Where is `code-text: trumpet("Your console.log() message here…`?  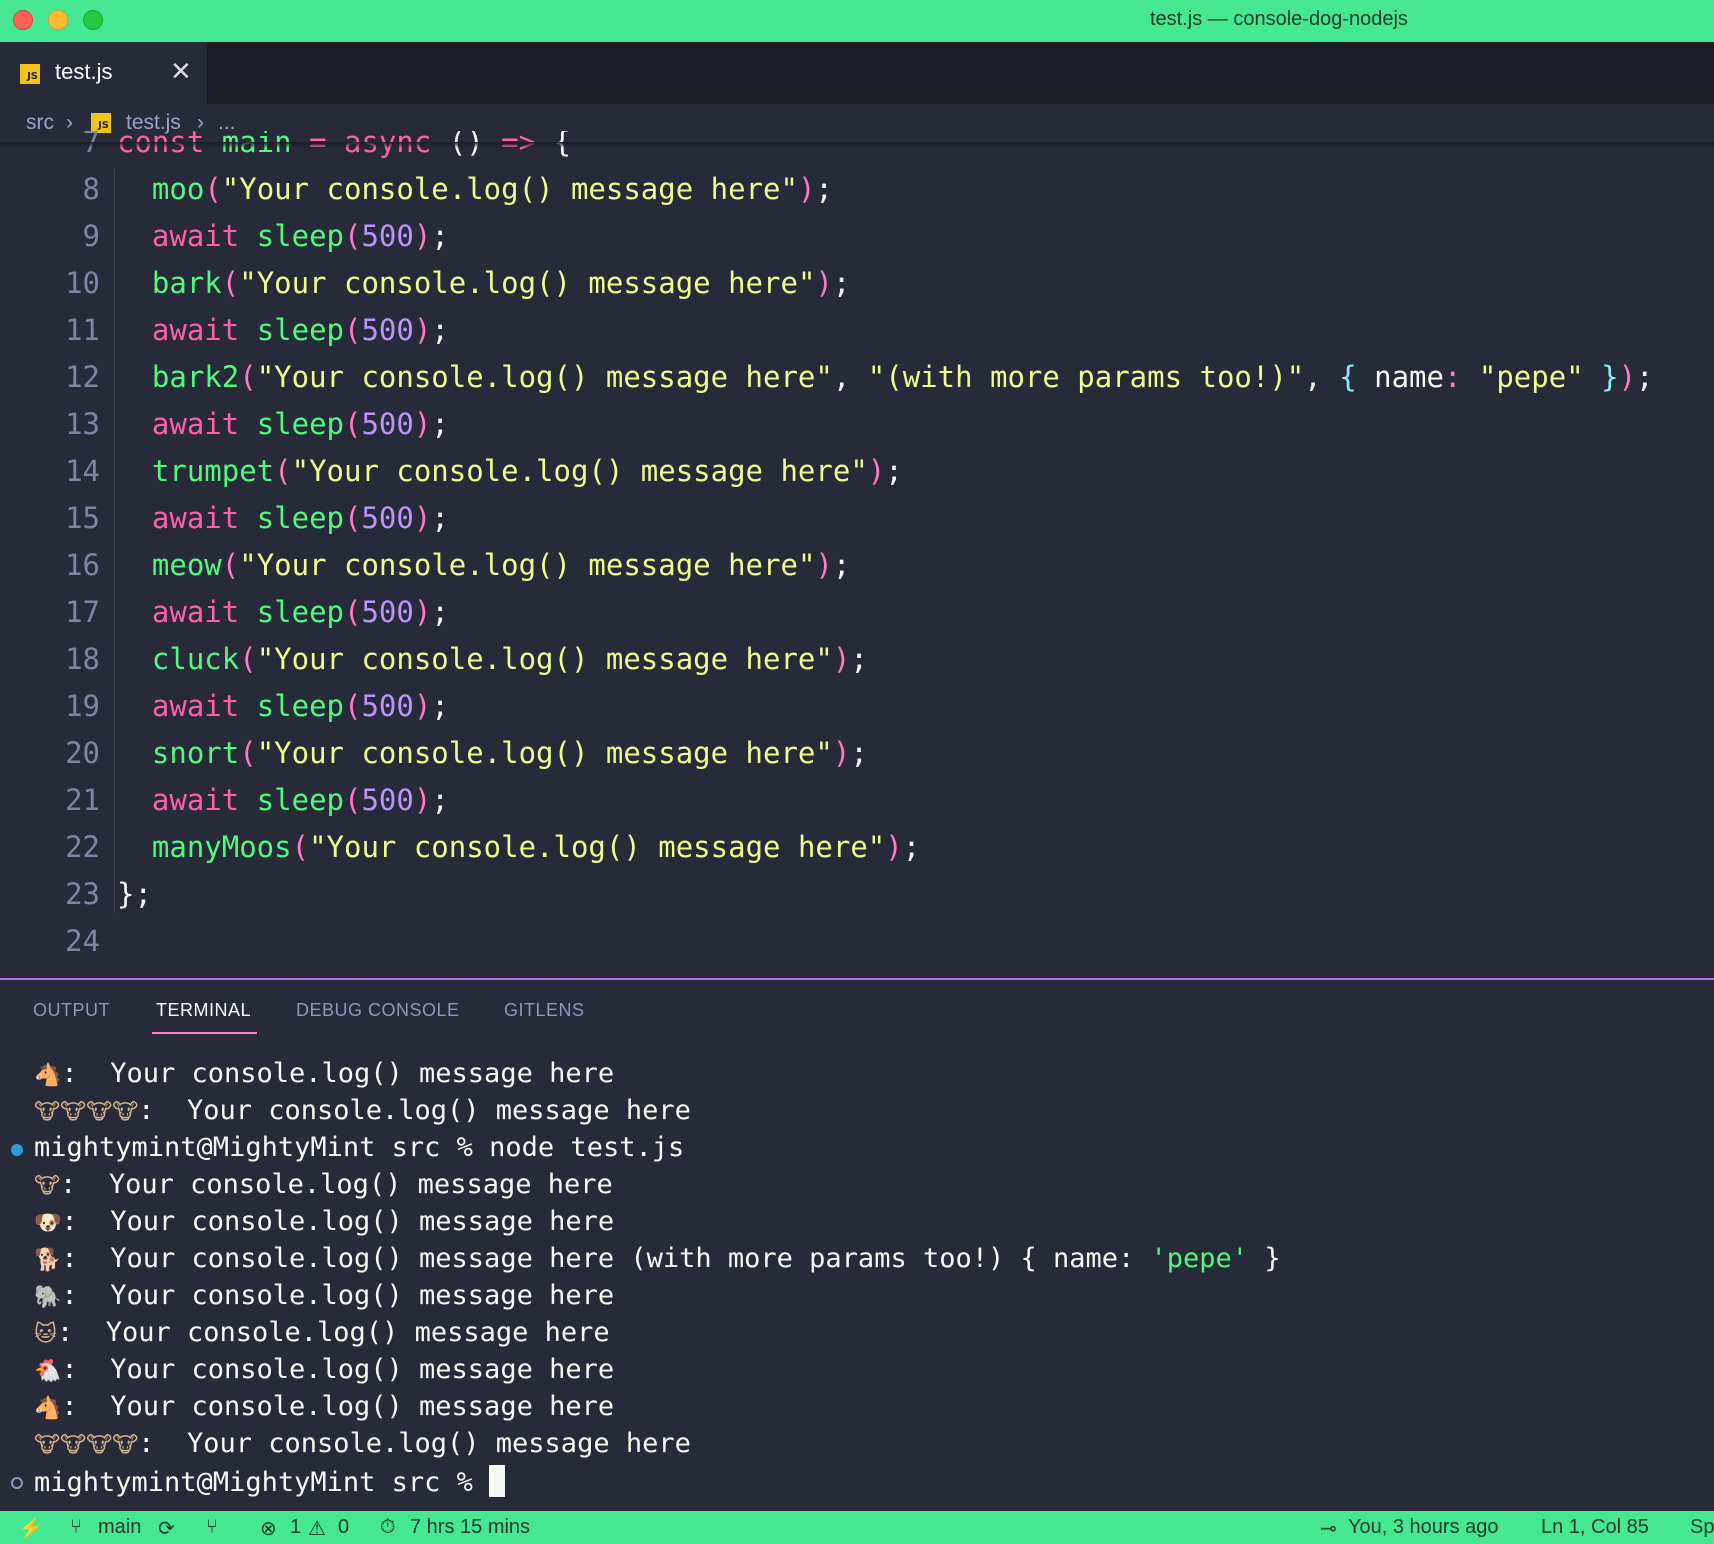
code-text: trumpet("Your console.log() message here… is located at coordinates (510, 471).